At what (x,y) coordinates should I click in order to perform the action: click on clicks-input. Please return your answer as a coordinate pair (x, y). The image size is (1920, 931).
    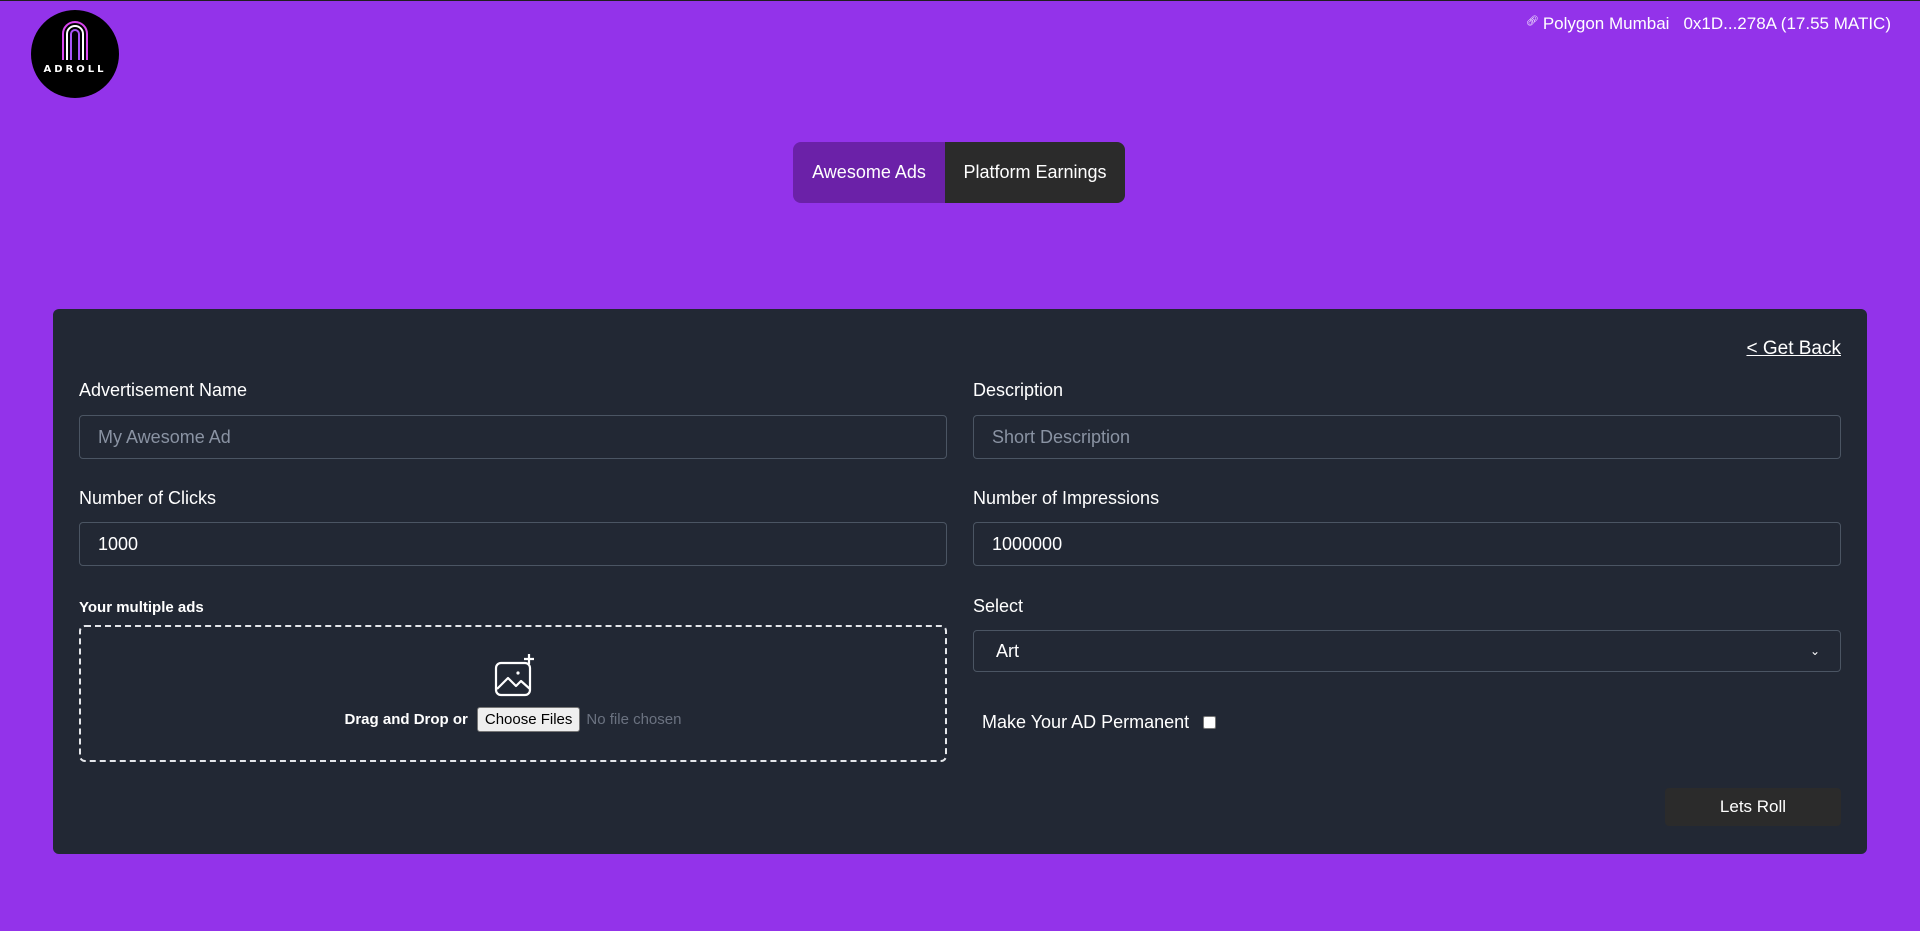
    Looking at the image, I should click on (513, 544).